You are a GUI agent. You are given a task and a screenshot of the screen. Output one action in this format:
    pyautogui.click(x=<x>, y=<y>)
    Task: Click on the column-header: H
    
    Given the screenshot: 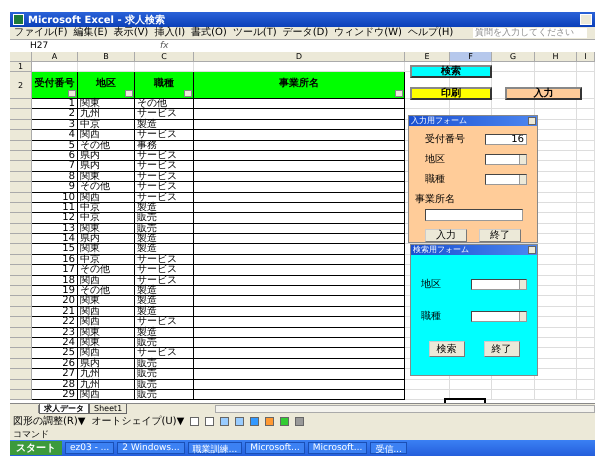 What is the action you would take?
    pyautogui.click(x=556, y=57)
    